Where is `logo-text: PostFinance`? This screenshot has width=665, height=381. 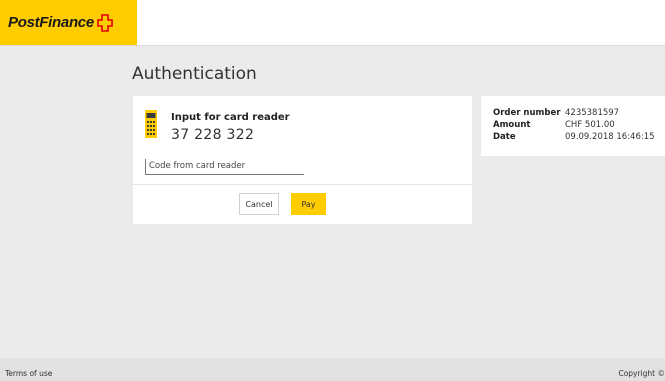
logo-text: PostFinance is located at coordinates (51, 22).